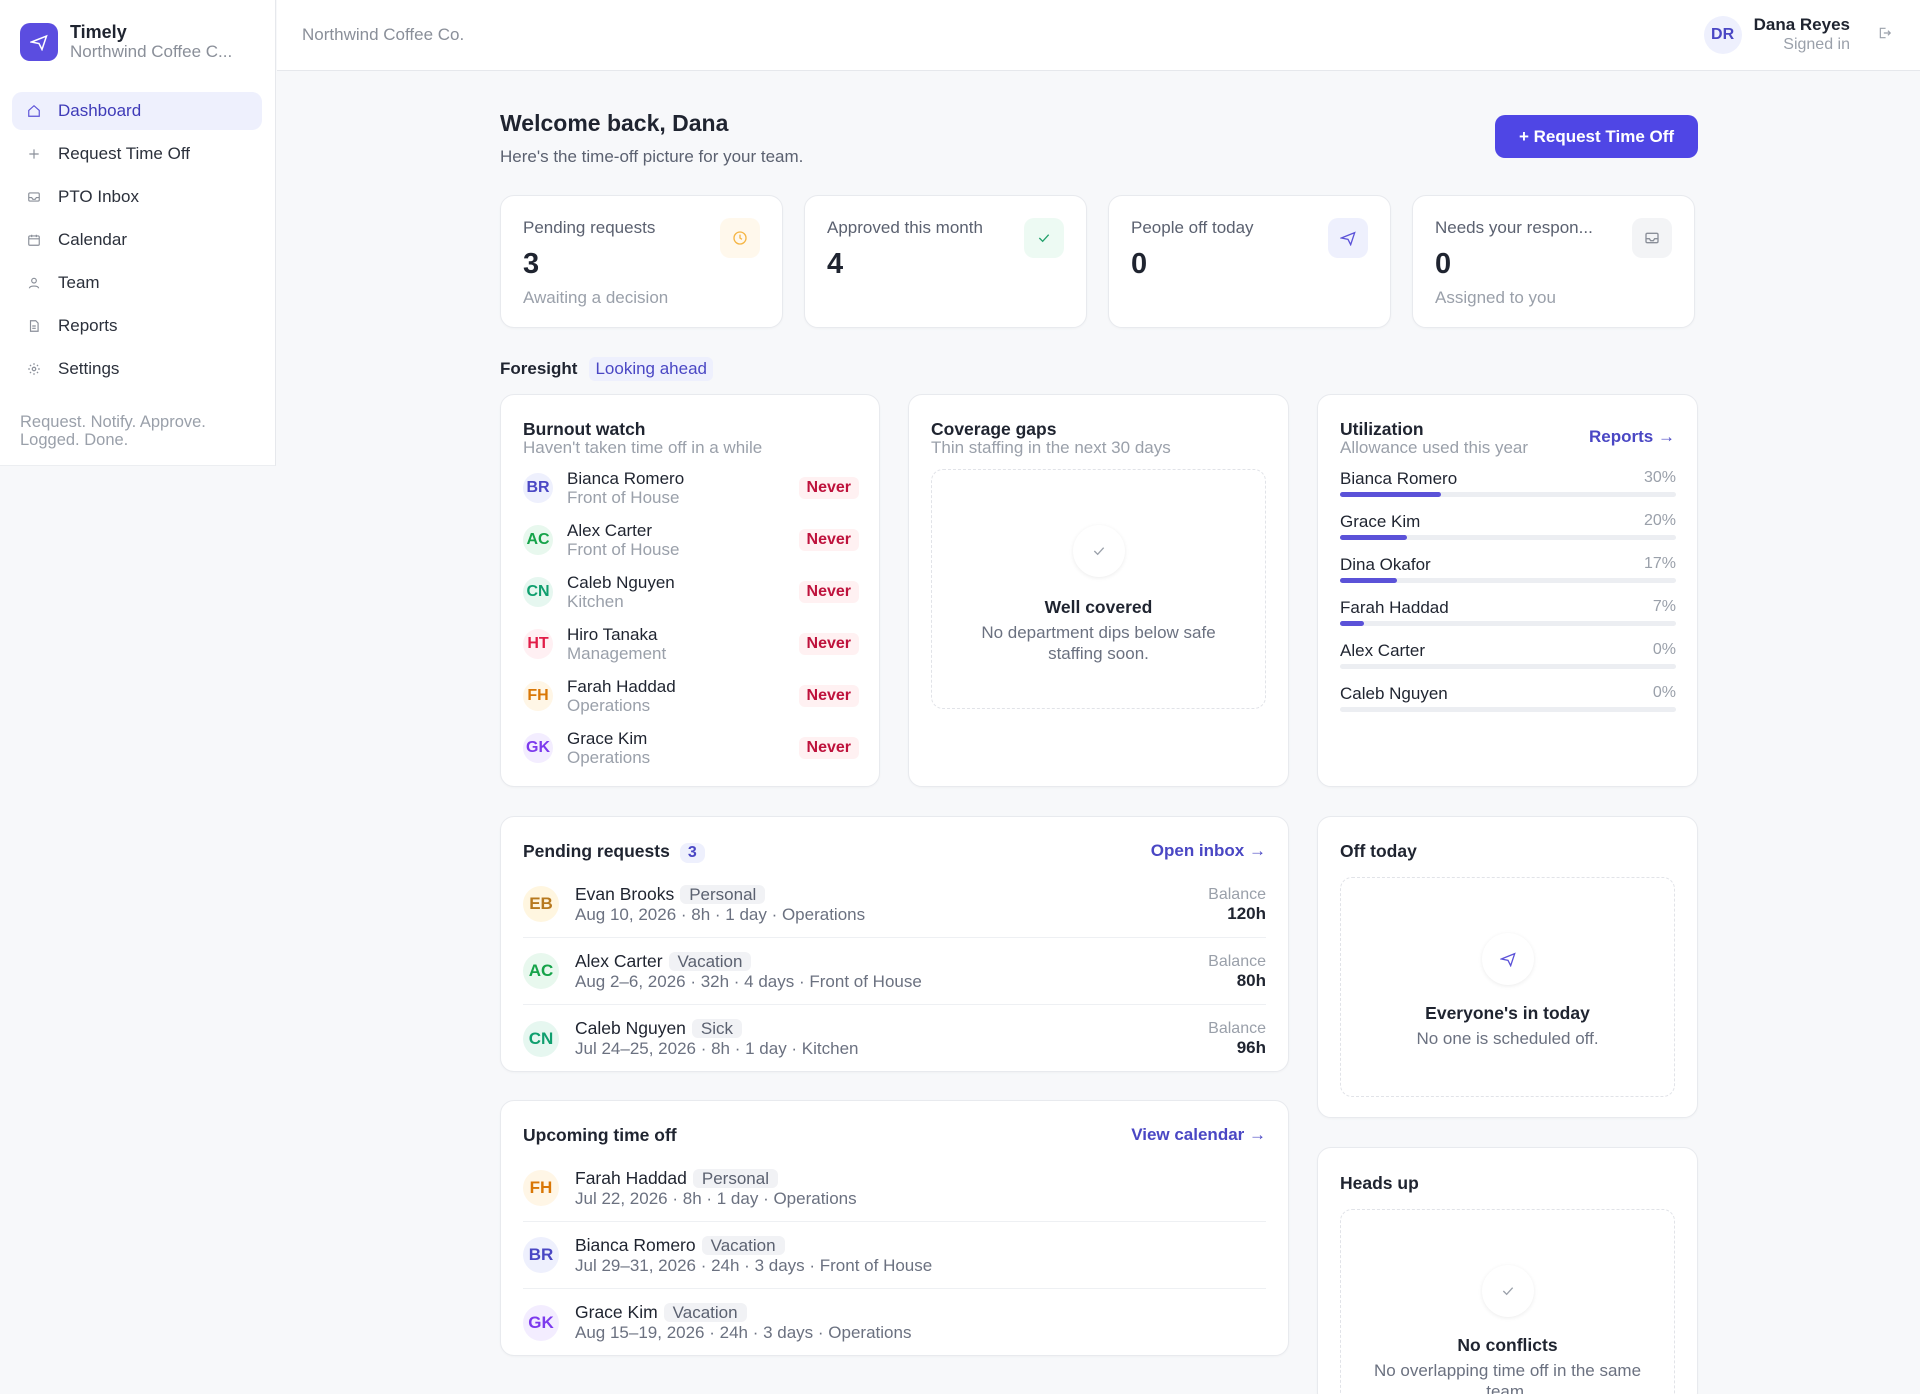 This screenshot has height=1394, width=1920. What do you see at coordinates (589, 227) in the screenshot?
I see `stat-label: Pending requests` at bounding box center [589, 227].